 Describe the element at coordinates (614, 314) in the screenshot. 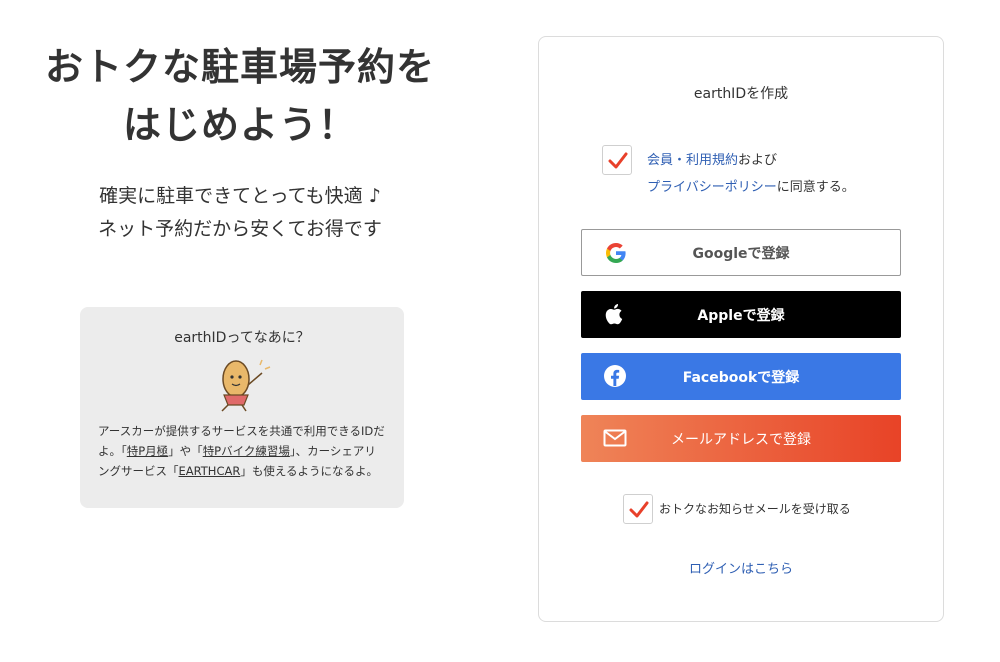

I see `apple-icon` at that location.